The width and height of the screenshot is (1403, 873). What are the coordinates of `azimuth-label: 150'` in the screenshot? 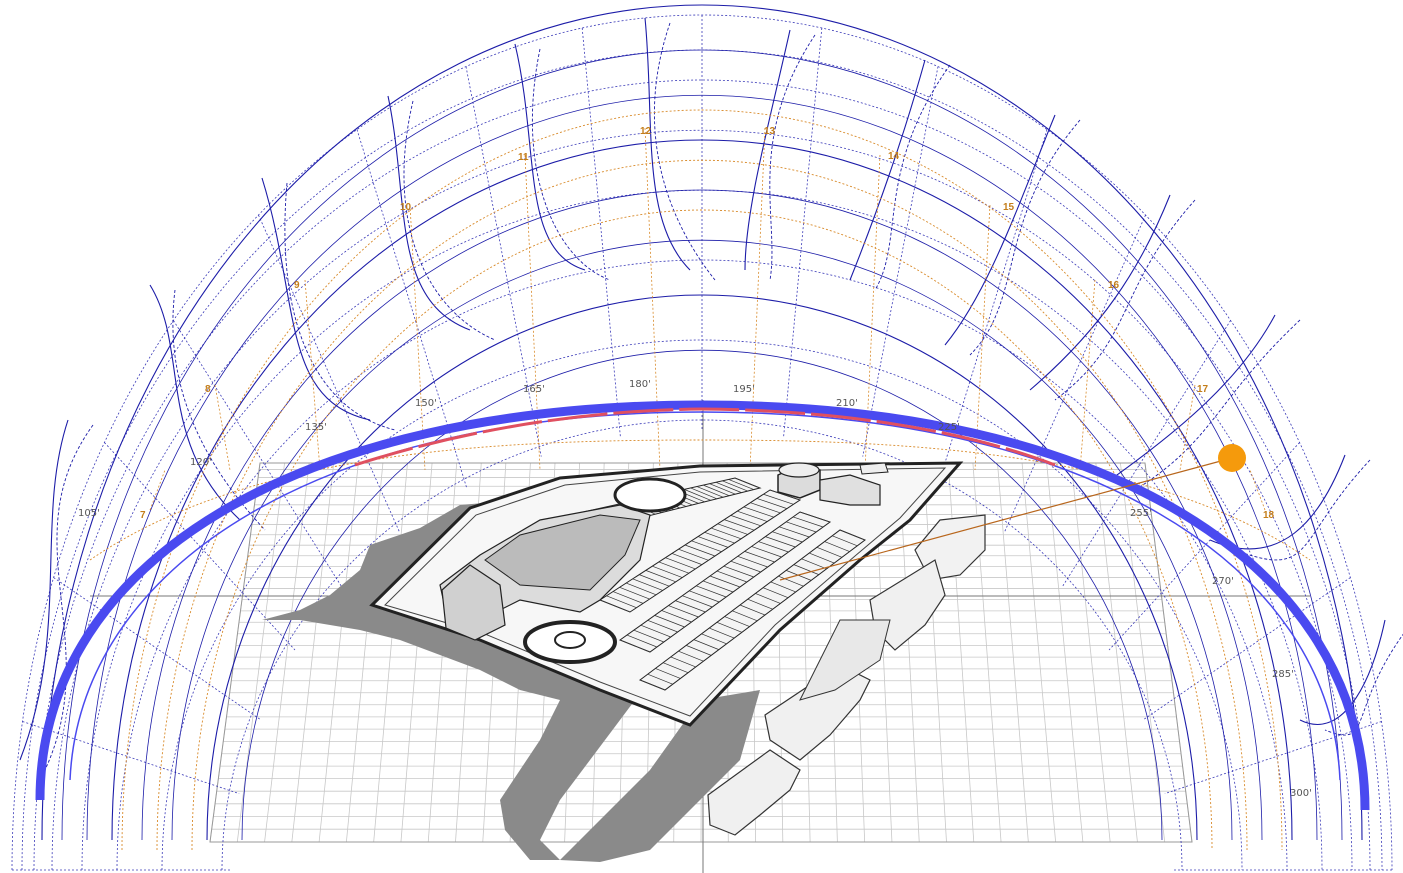 It's located at (426, 403).